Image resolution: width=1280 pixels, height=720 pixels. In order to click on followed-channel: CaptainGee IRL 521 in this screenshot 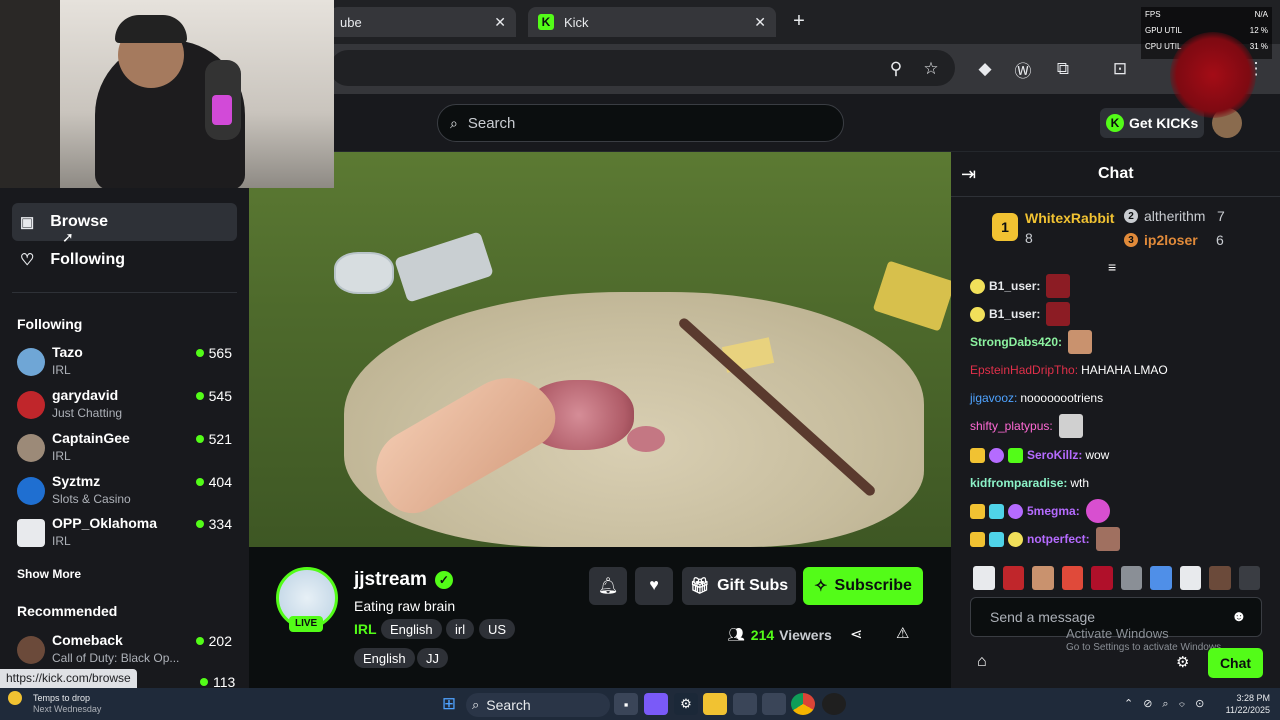, I will do `click(124, 450)`.